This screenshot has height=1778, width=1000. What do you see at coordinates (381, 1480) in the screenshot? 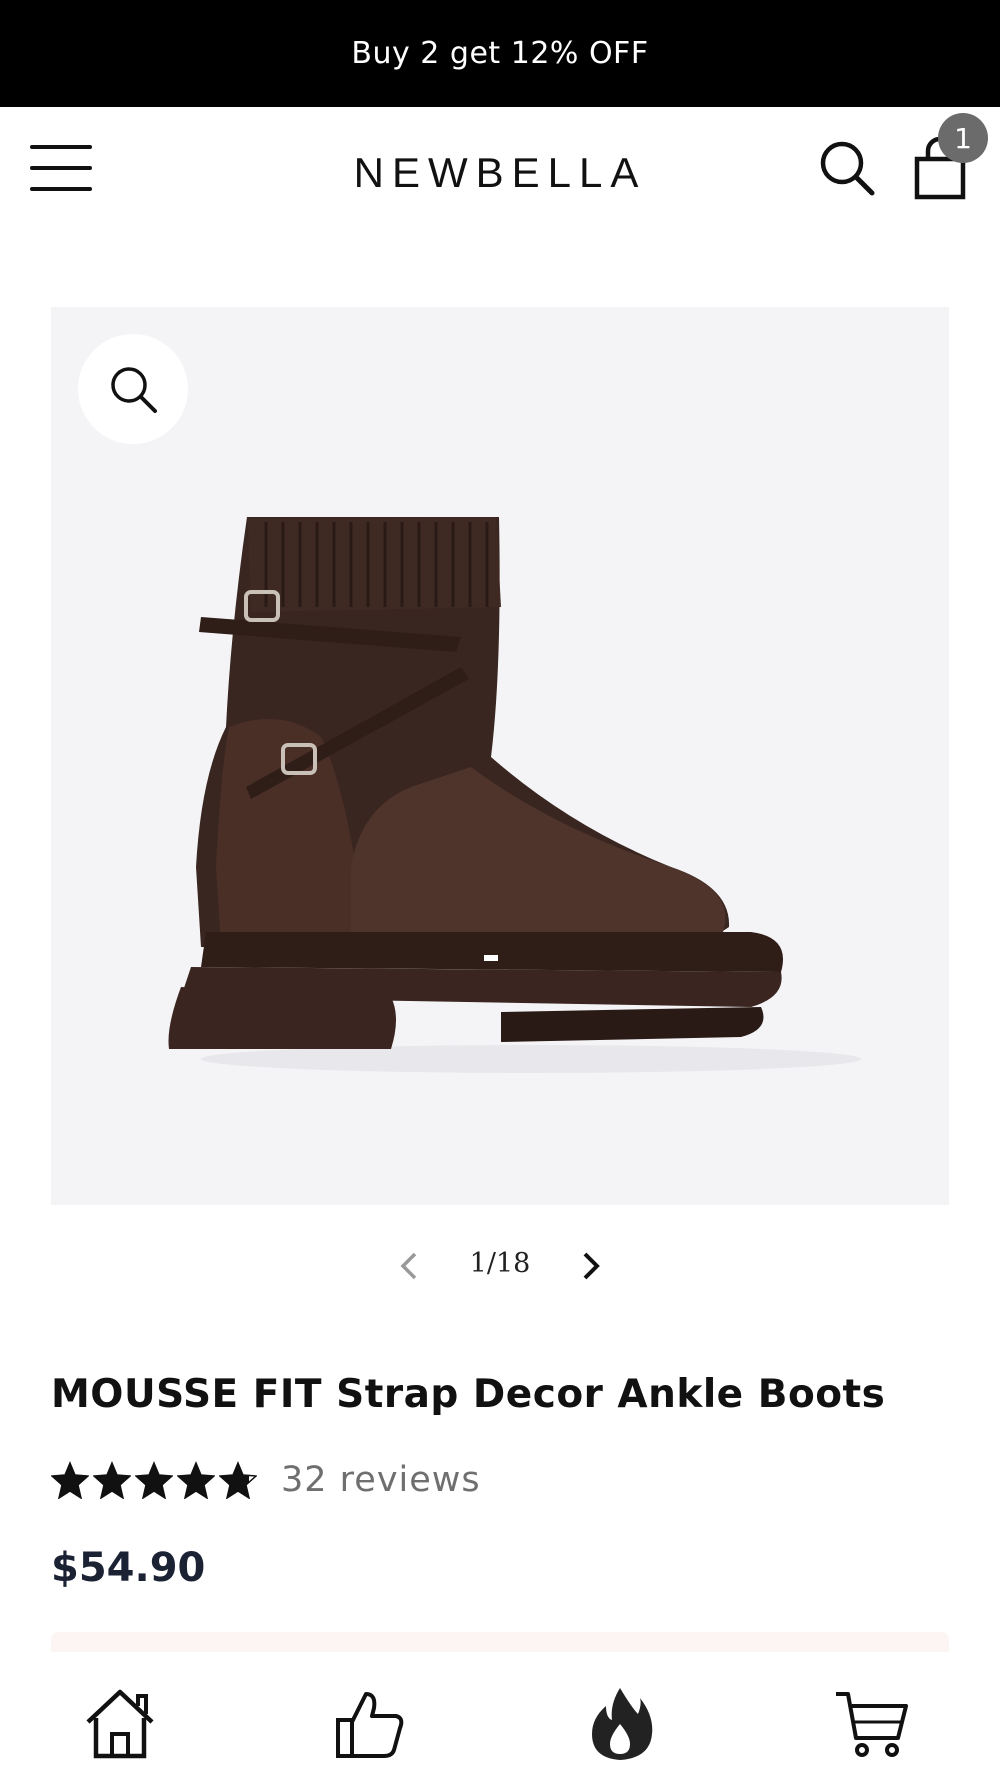
I see `review-count: 32 reviews` at bounding box center [381, 1480].